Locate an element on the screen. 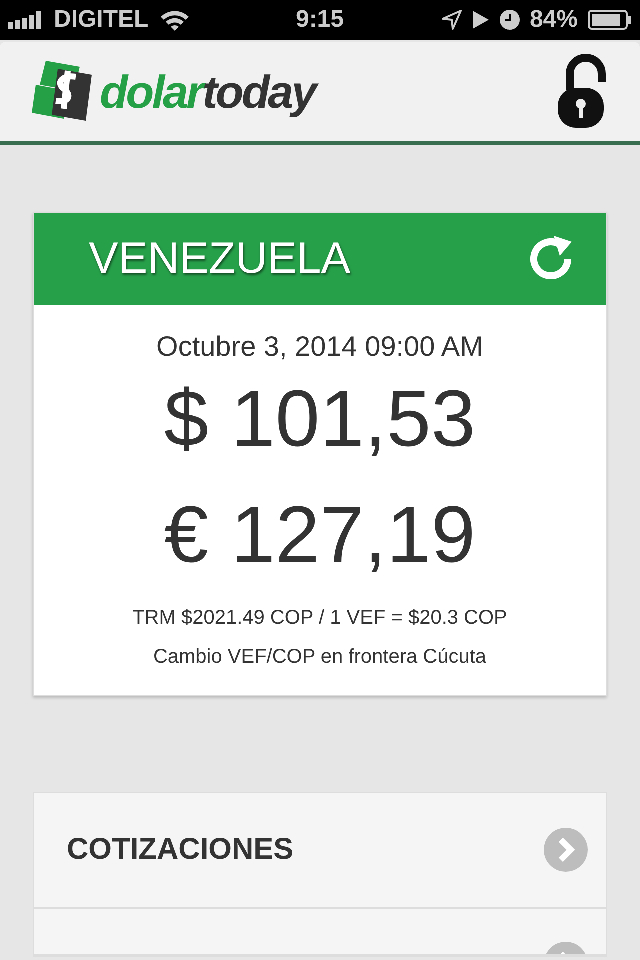 This screenshot has height=960, width=640. carrier-name: DIGITEL is located at coordinates (101, 20).